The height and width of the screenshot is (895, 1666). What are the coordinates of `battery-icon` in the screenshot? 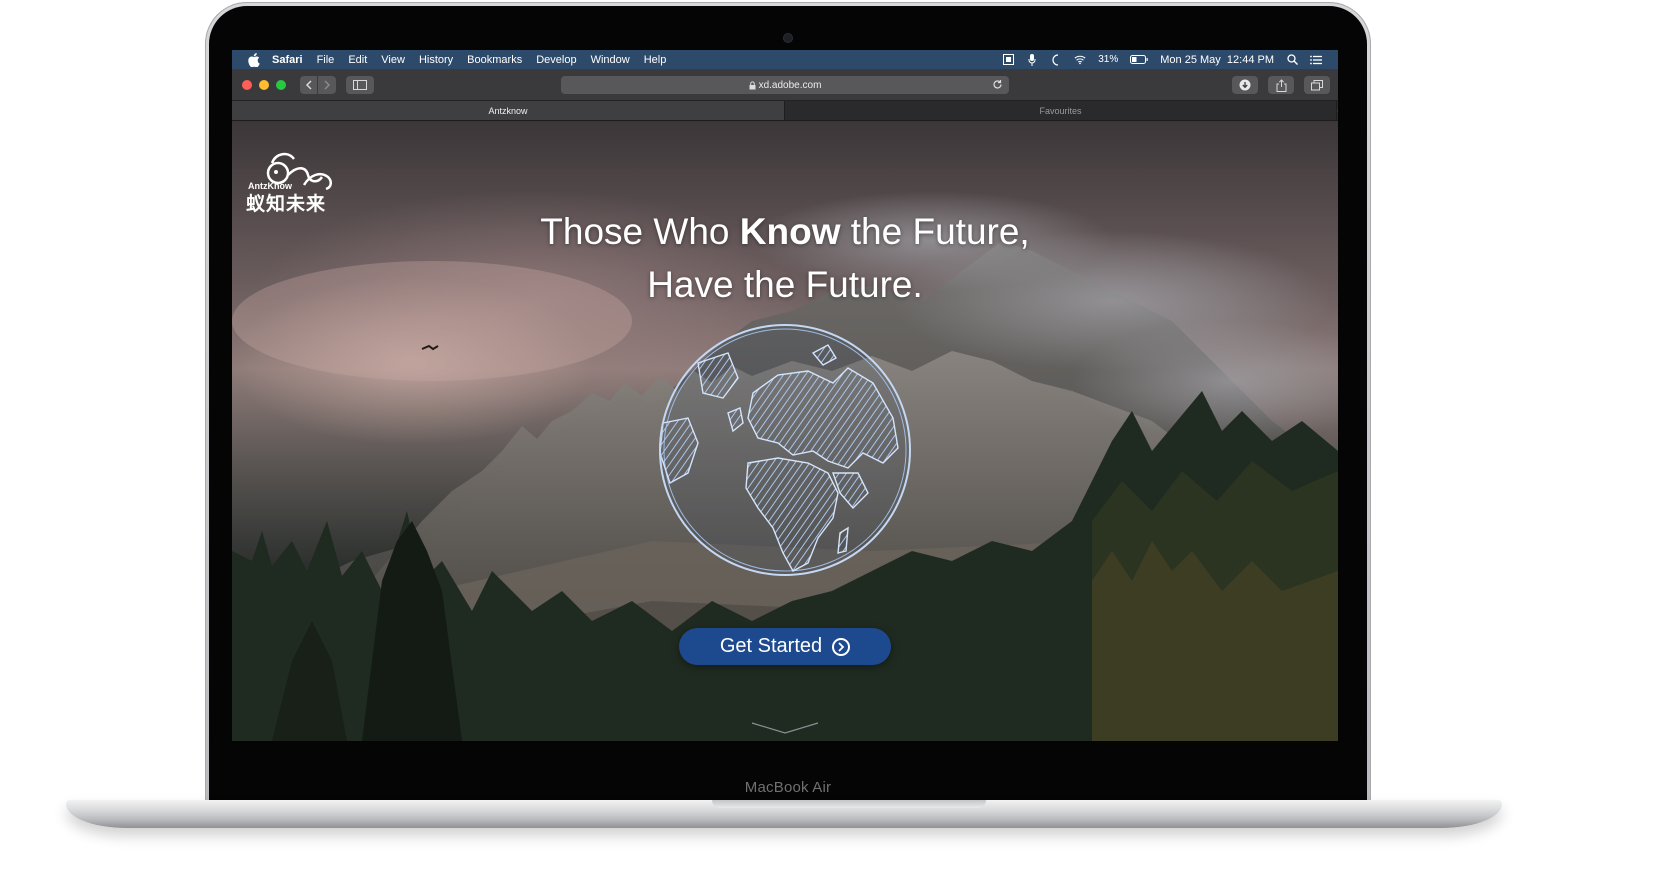 It's located at (1139, 60).